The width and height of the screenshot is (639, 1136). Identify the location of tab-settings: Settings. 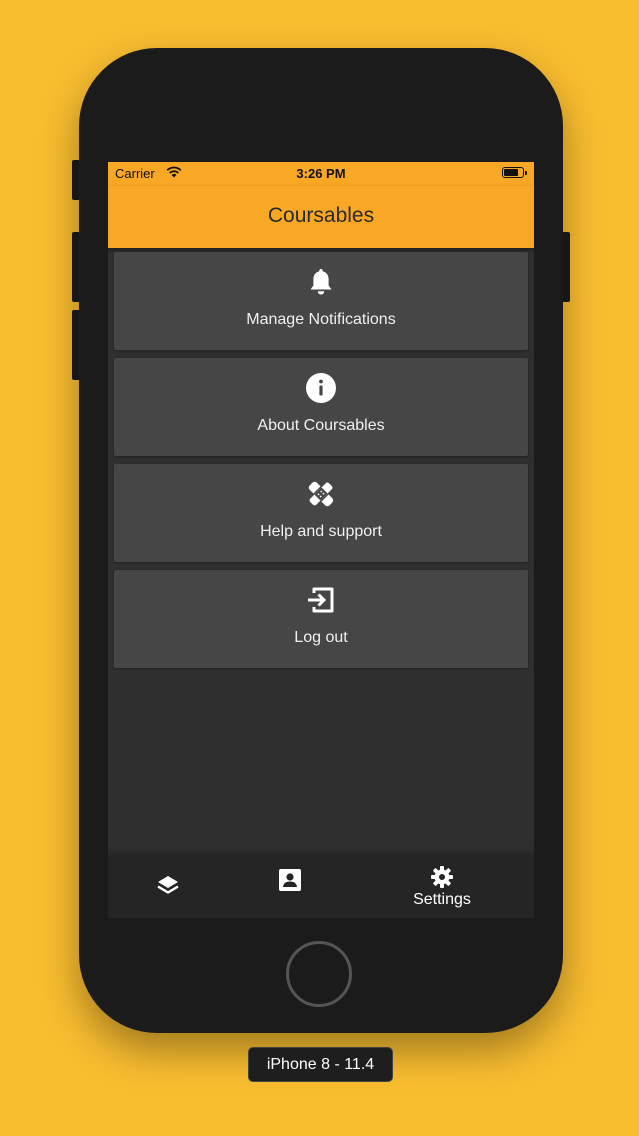
(442, 887).